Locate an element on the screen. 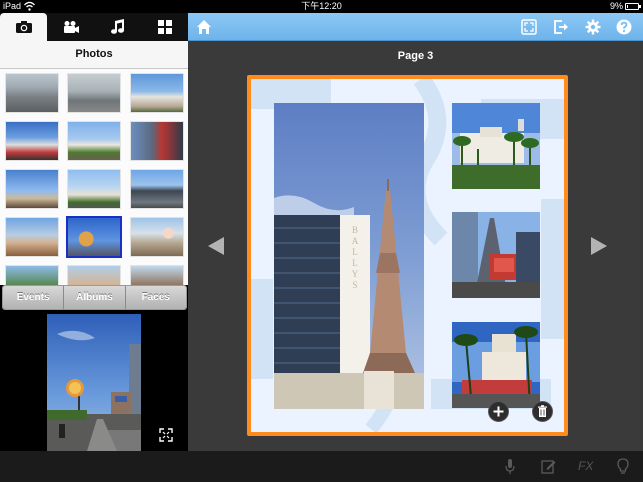  hotel-palms-photo is located at coordinates (496, 146).